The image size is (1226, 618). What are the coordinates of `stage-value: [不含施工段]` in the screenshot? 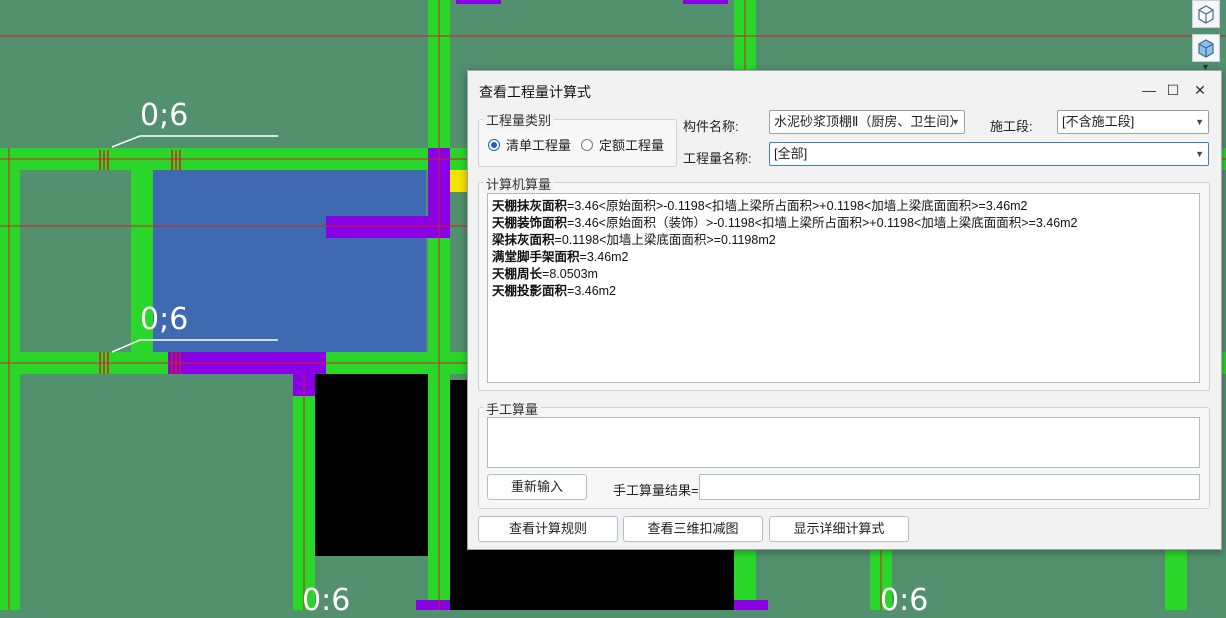 It's located at (1098, 121).